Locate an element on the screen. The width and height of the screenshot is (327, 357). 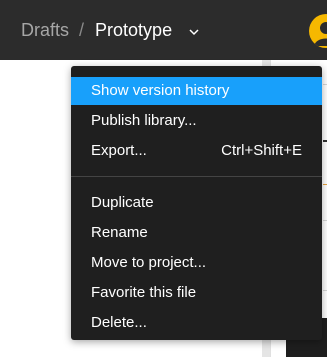
breadcrumb-drafts-link: Drafts is located at coordinates (45, 30).